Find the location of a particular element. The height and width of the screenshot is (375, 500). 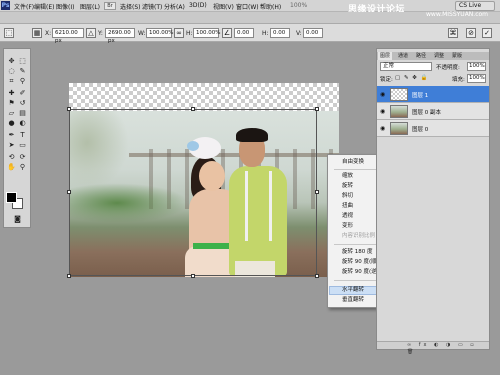

menu-item-perspective: 透视 is located at coordinates (347, 216).